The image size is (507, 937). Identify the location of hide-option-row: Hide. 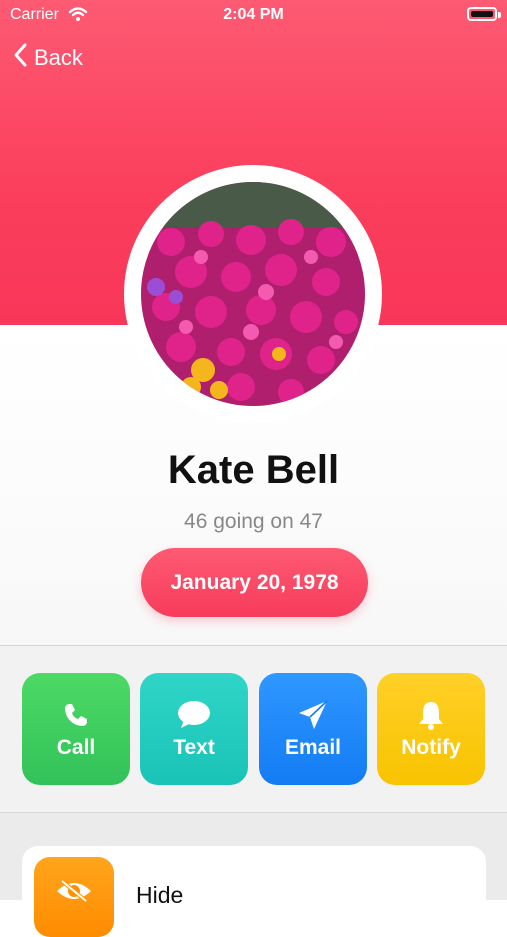
(254, 891).